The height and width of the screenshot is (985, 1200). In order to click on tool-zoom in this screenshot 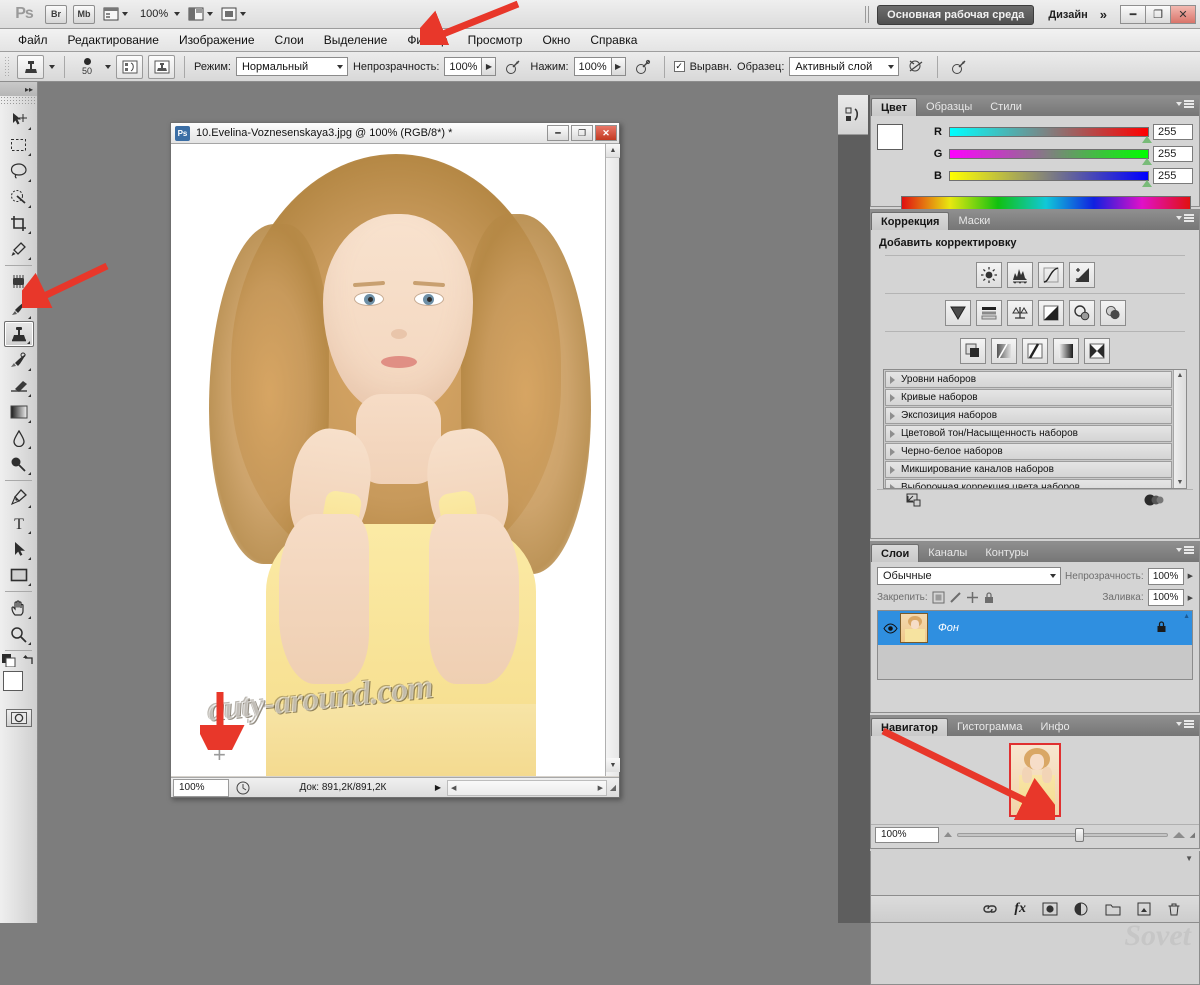, I will do `click(19, 634)`.